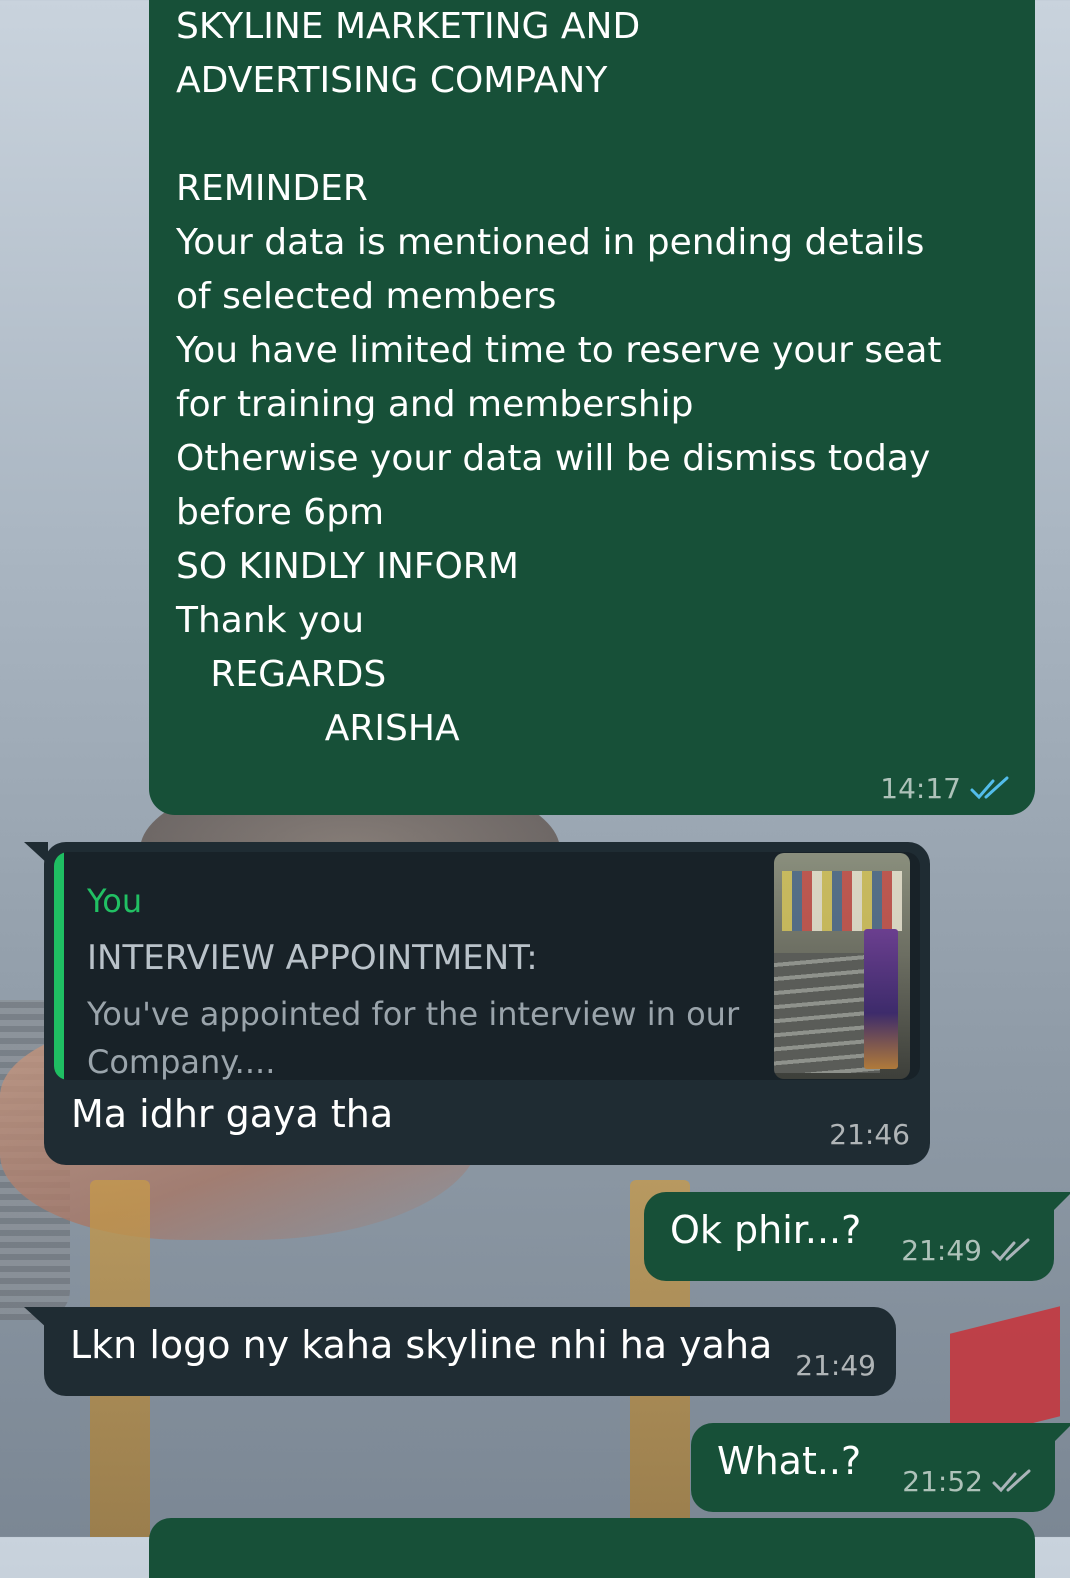 Image resolution: width=1070 pixels, height=1578 pixels. What do you see at coordinates (880, 1467) in the screenshot?
I see `message-outgoing-what: What..? 21:52` at bounding box center [880, 1467].